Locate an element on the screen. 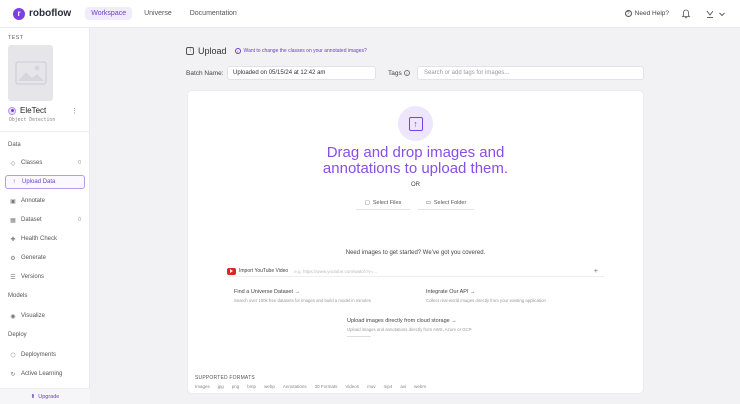  dataset-count-badge: 0 is located at coordinates (79, 220).